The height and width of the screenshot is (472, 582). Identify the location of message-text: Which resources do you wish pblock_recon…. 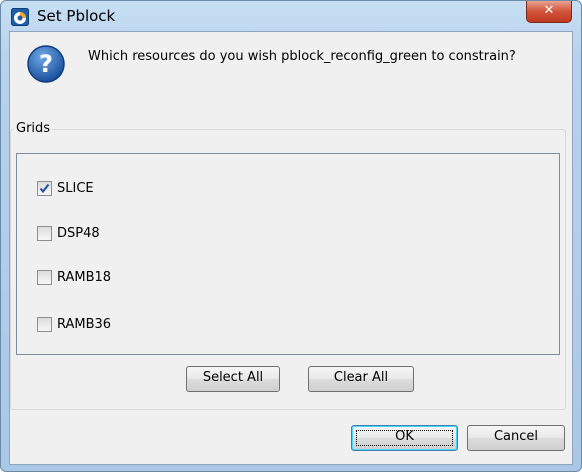
(302, 56).